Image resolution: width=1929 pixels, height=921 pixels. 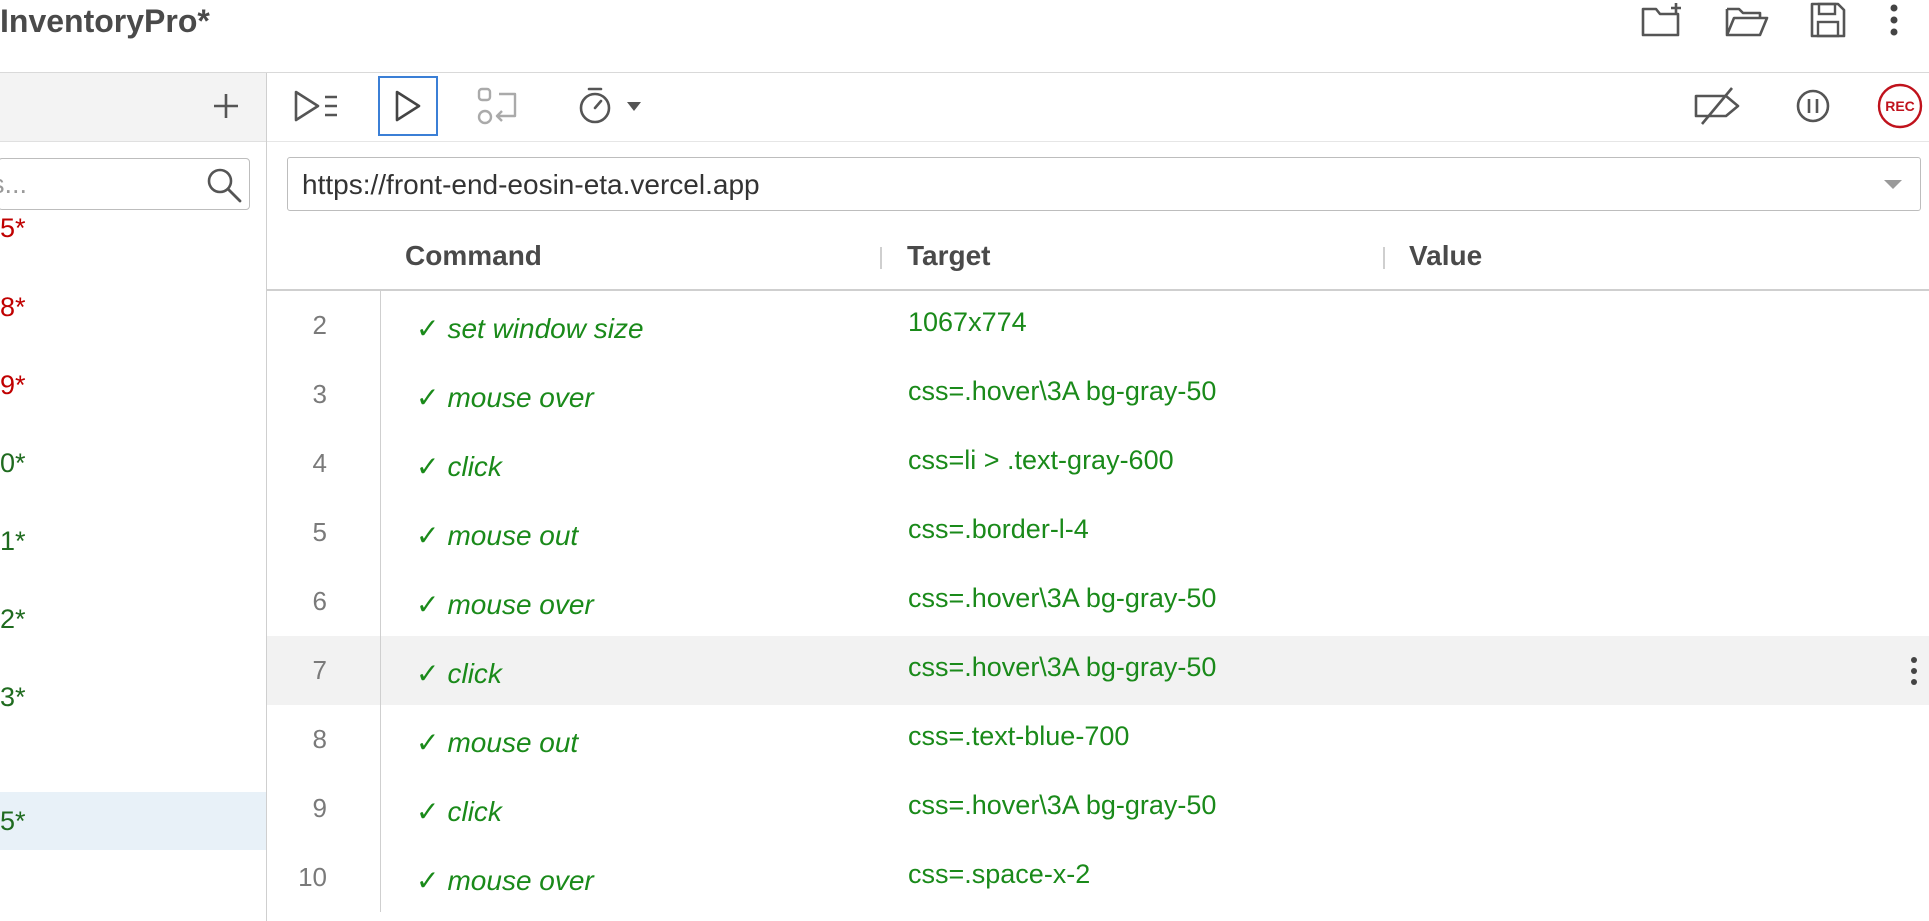 What do you see at coordinates (1813, 106) in the screenshot?
I see `pause-icon` at bounding box center [1813, 106].